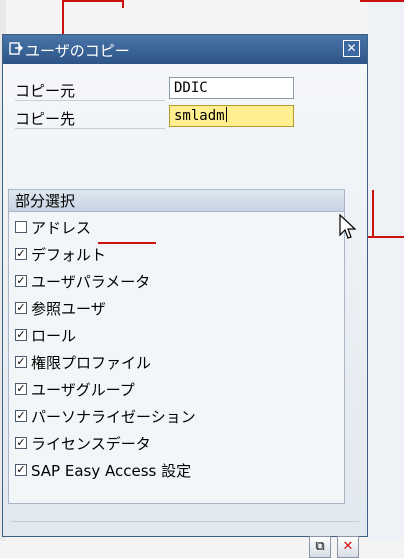 The height and width of the screenshot is (558, 404). I want to click on checkbox-label: 権限プロファイル, so click(91, 363).